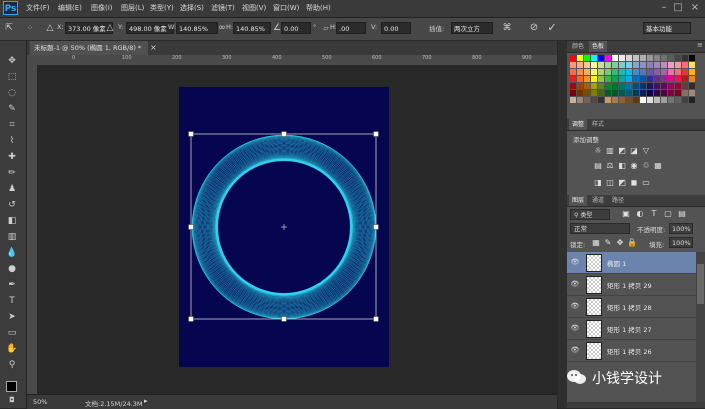 The image size is (705, 409). Describe the element at coordinates (132, 8) in the screenshot. I see `menu-layer: 图层(L)` at that location.